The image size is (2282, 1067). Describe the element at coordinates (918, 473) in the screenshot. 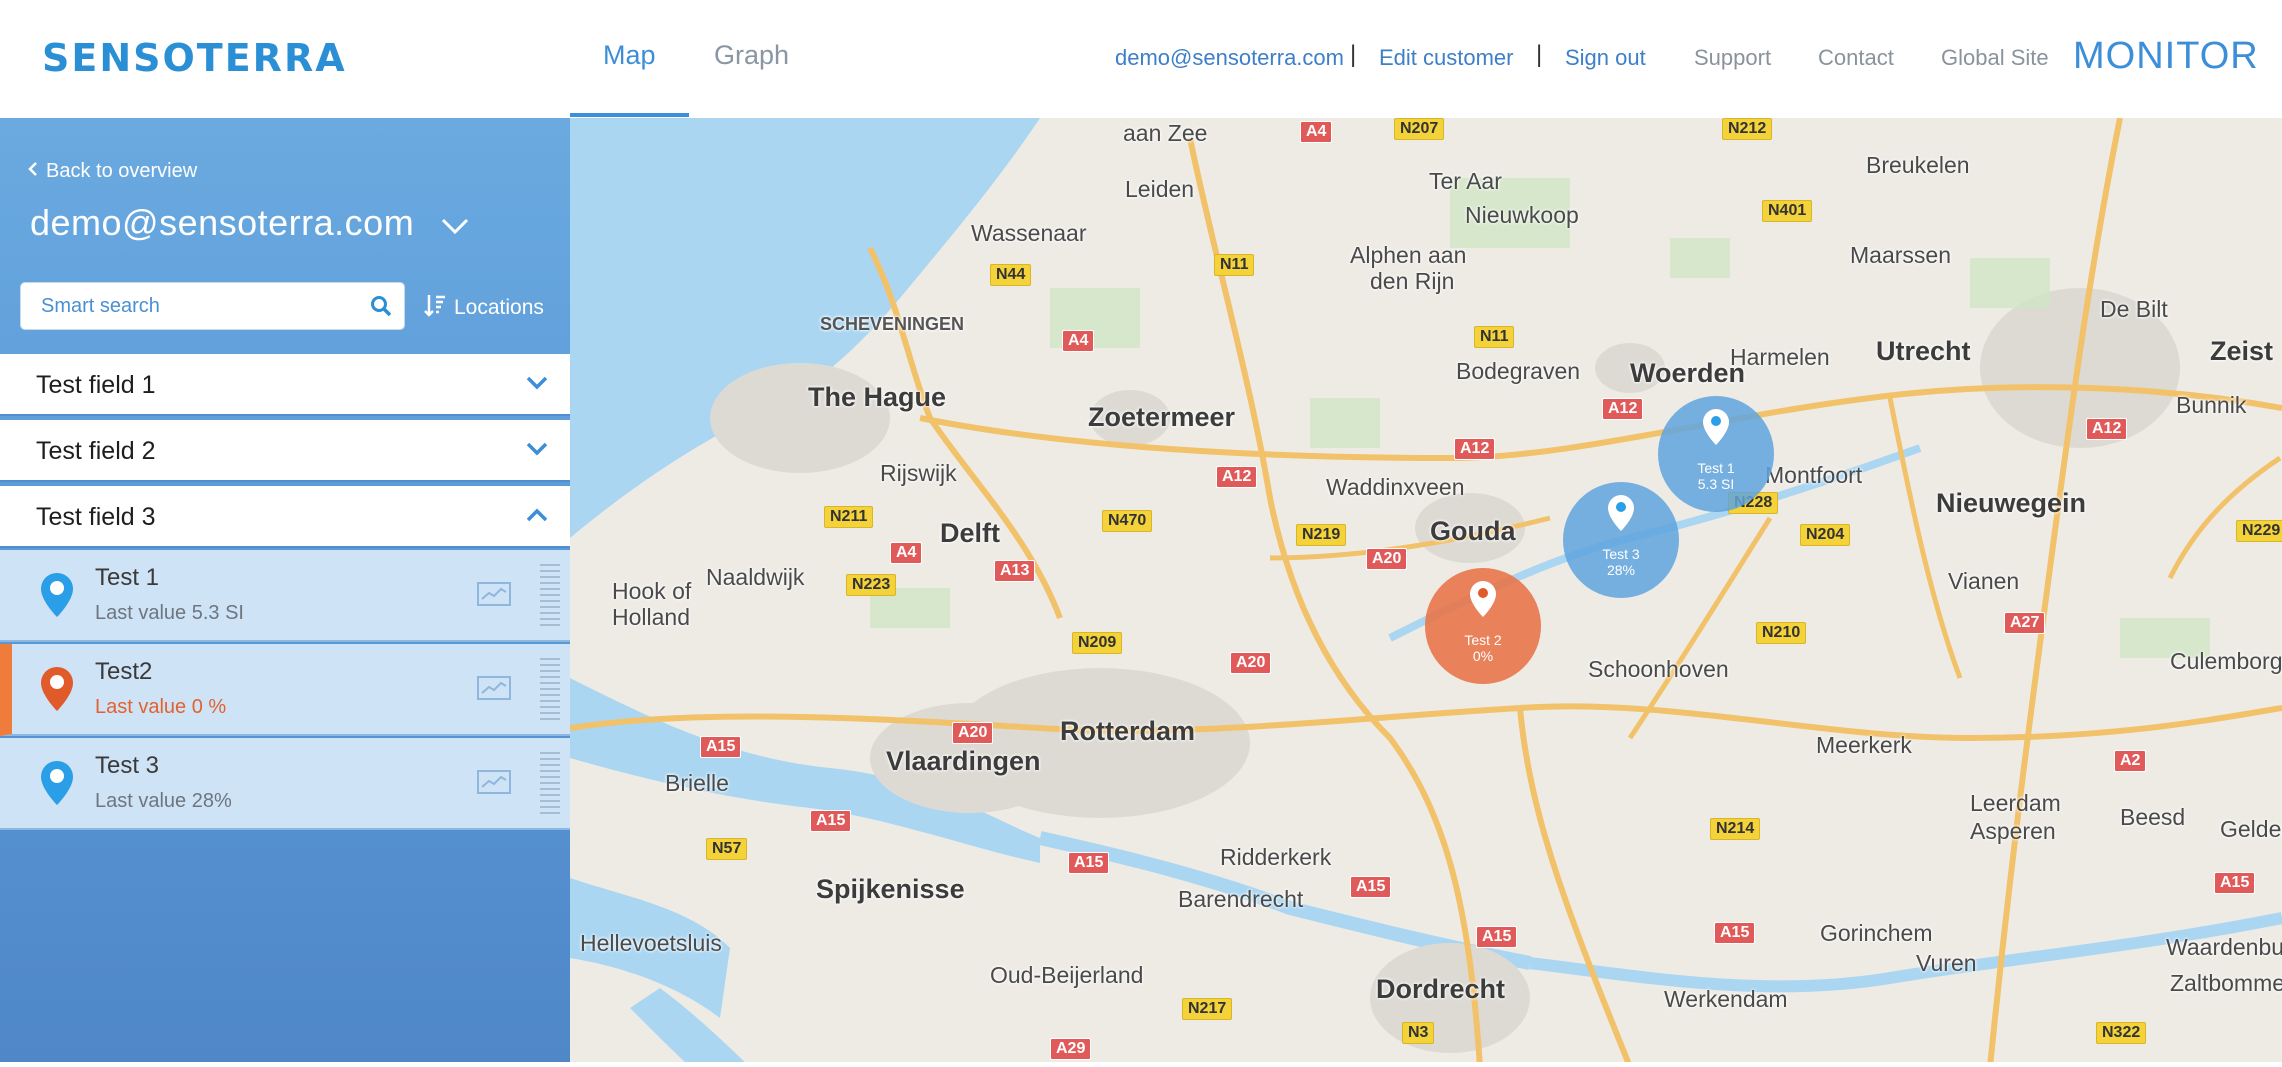

I see `map-label: Rijswijk` at that location.